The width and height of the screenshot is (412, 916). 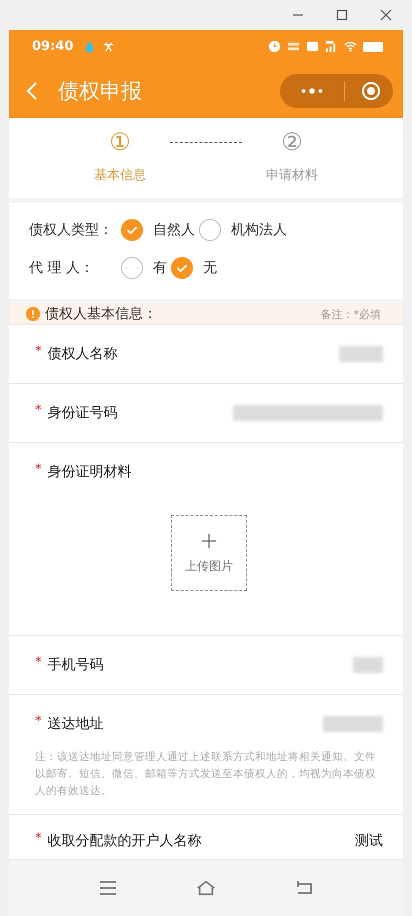 What do you see at coordinates (373, 47) in the screenshot?
I see `battery-icon` at bounding box center [373, 47].